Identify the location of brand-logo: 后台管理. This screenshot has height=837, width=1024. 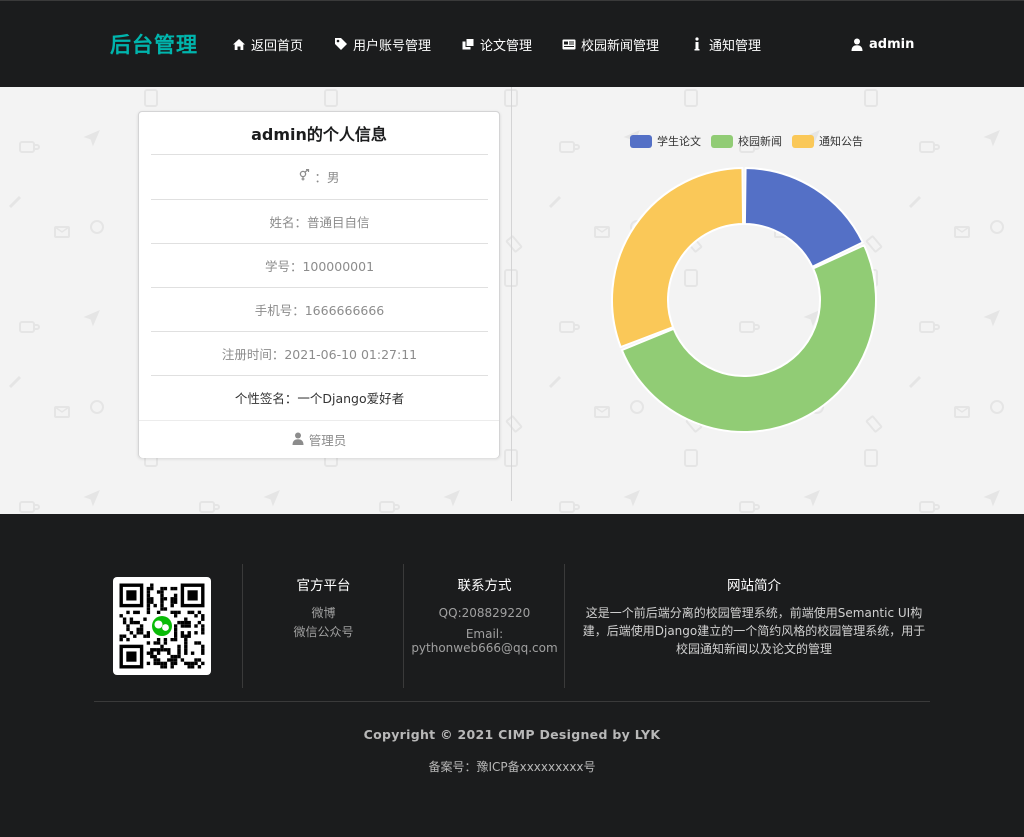
(154, 44).